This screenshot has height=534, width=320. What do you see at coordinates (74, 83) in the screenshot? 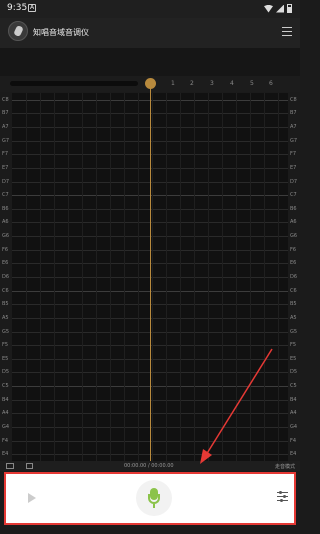
I see `timeline-scrubber` at bounding box center [74, 83].